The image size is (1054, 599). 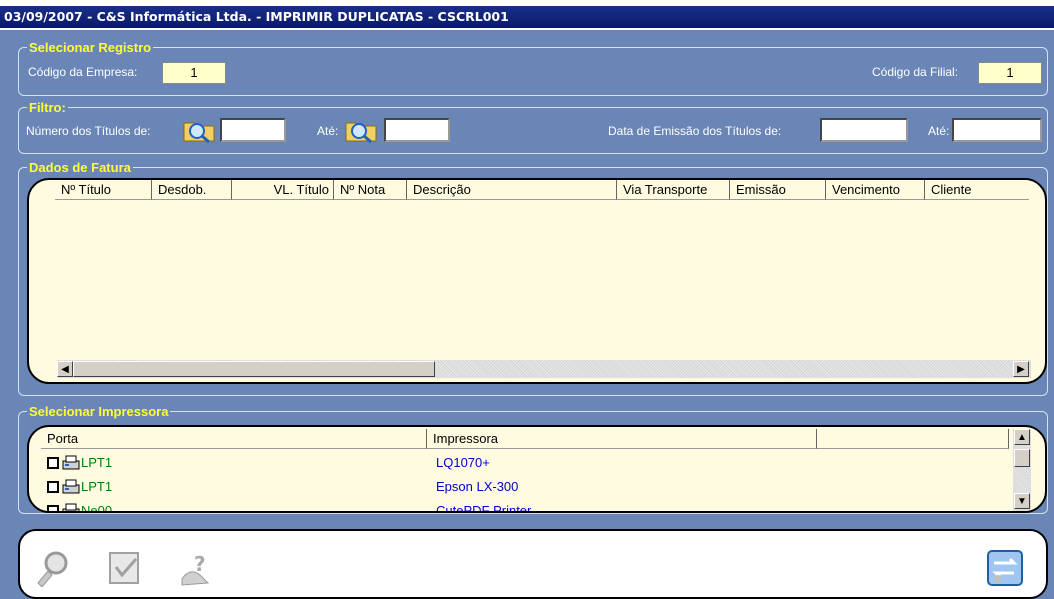 I want to click on codigo-empresa-field: 1, so click(x=194, y=73).